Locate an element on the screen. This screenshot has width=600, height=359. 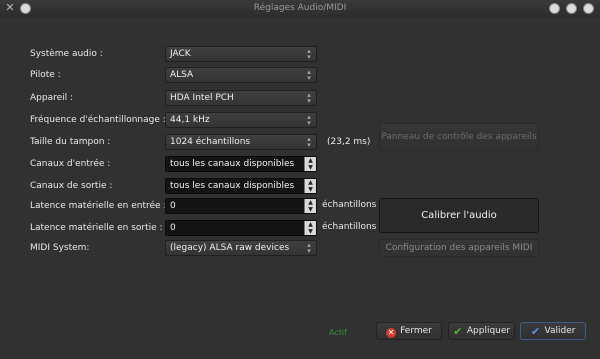
ok-button: ✔ Valider is located at coordinates (553, 331).